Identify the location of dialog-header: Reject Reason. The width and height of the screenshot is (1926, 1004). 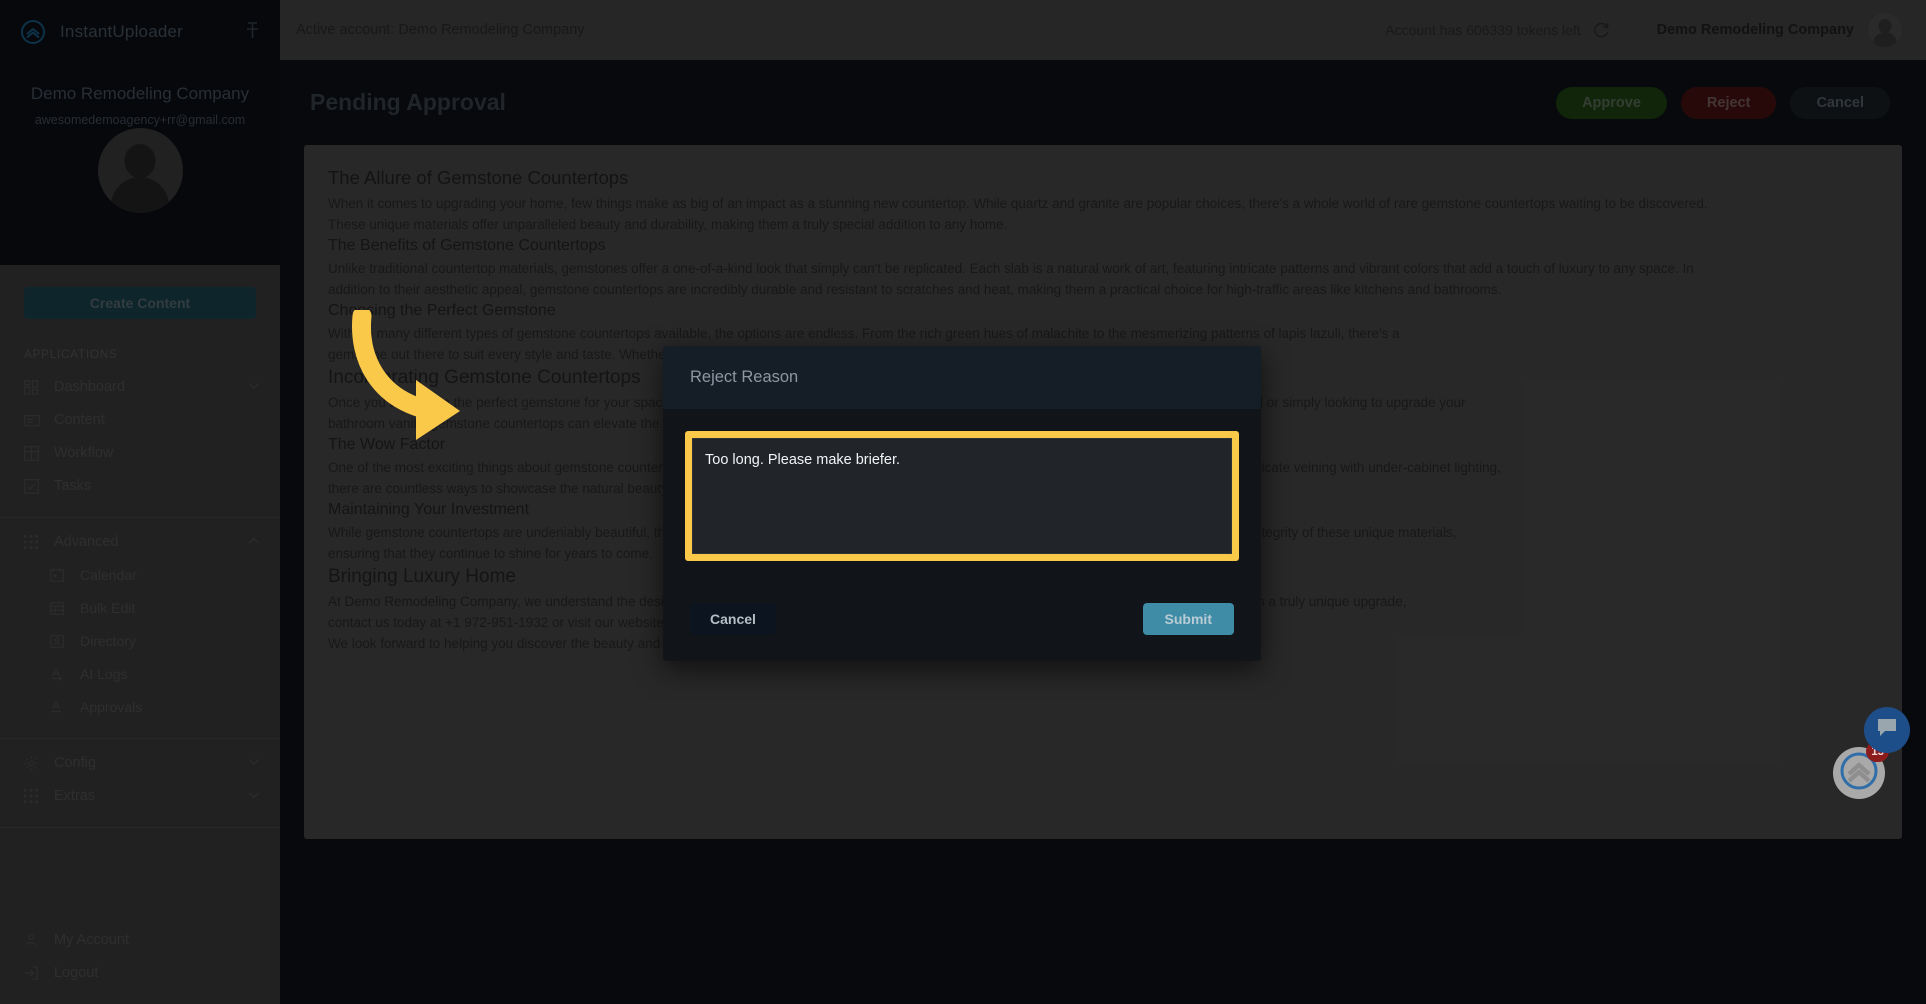
(962, 377).